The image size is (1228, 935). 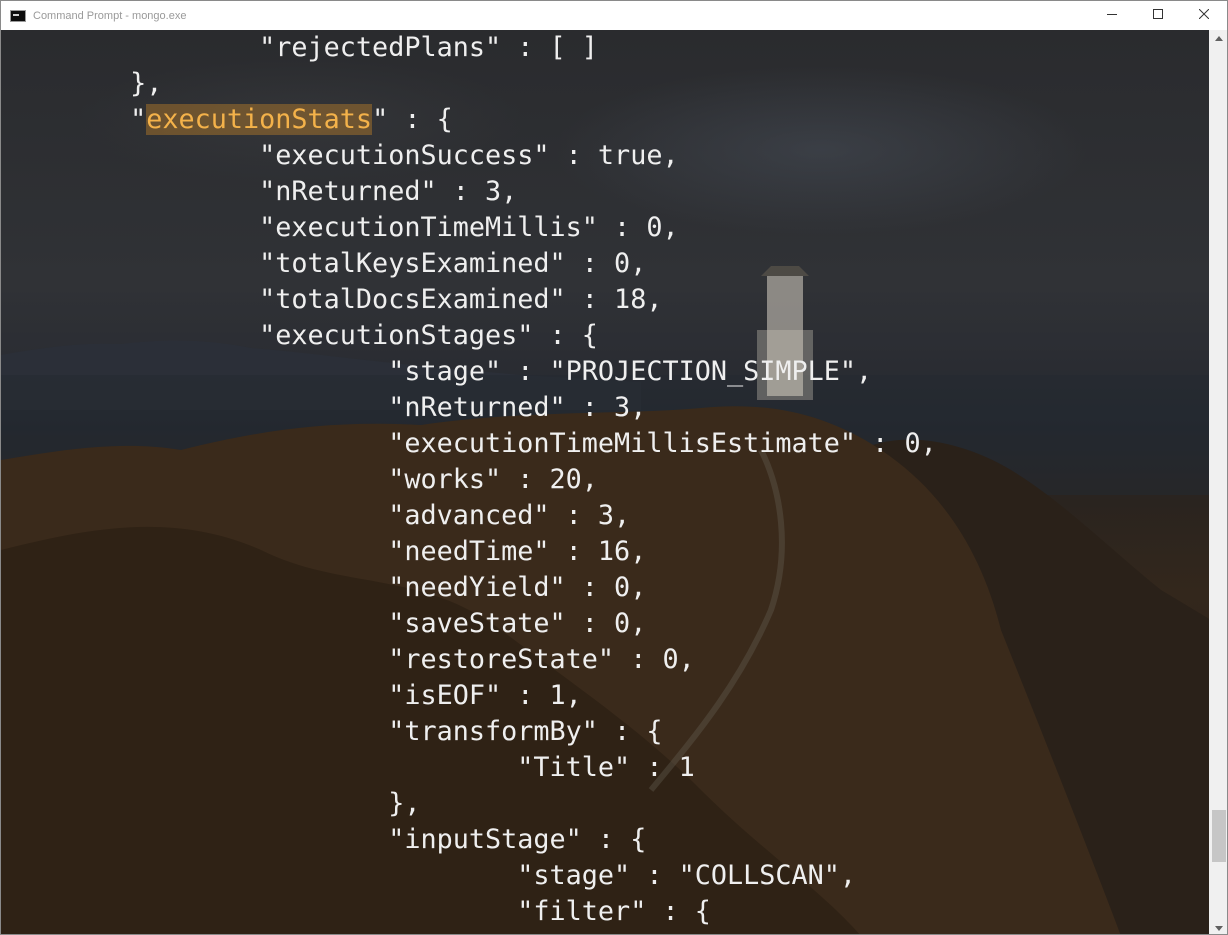 I want to click on console-line: "totalKeysExamined" : 0,, so click(x=324, y=263).